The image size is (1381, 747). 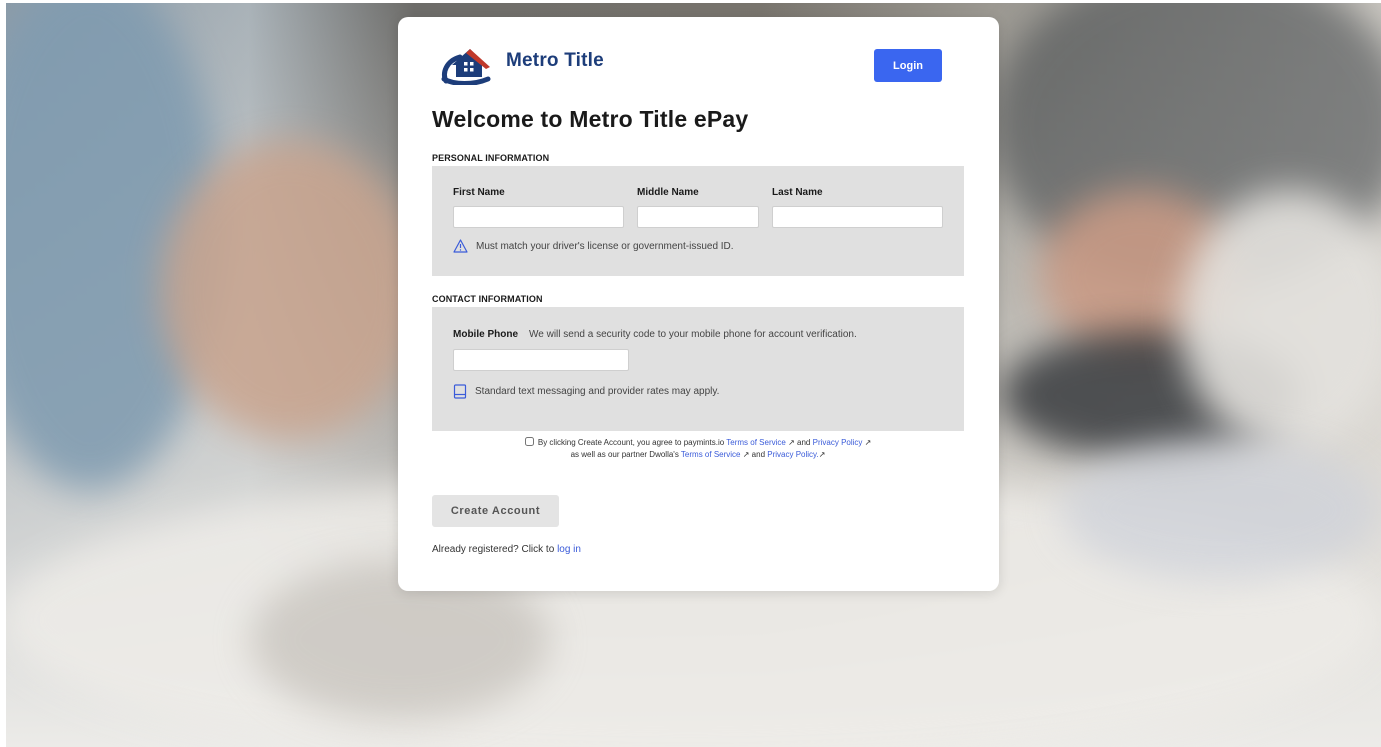 I want to click on paymints-terms-link: Terms of Service, so click(x=756, y=442).